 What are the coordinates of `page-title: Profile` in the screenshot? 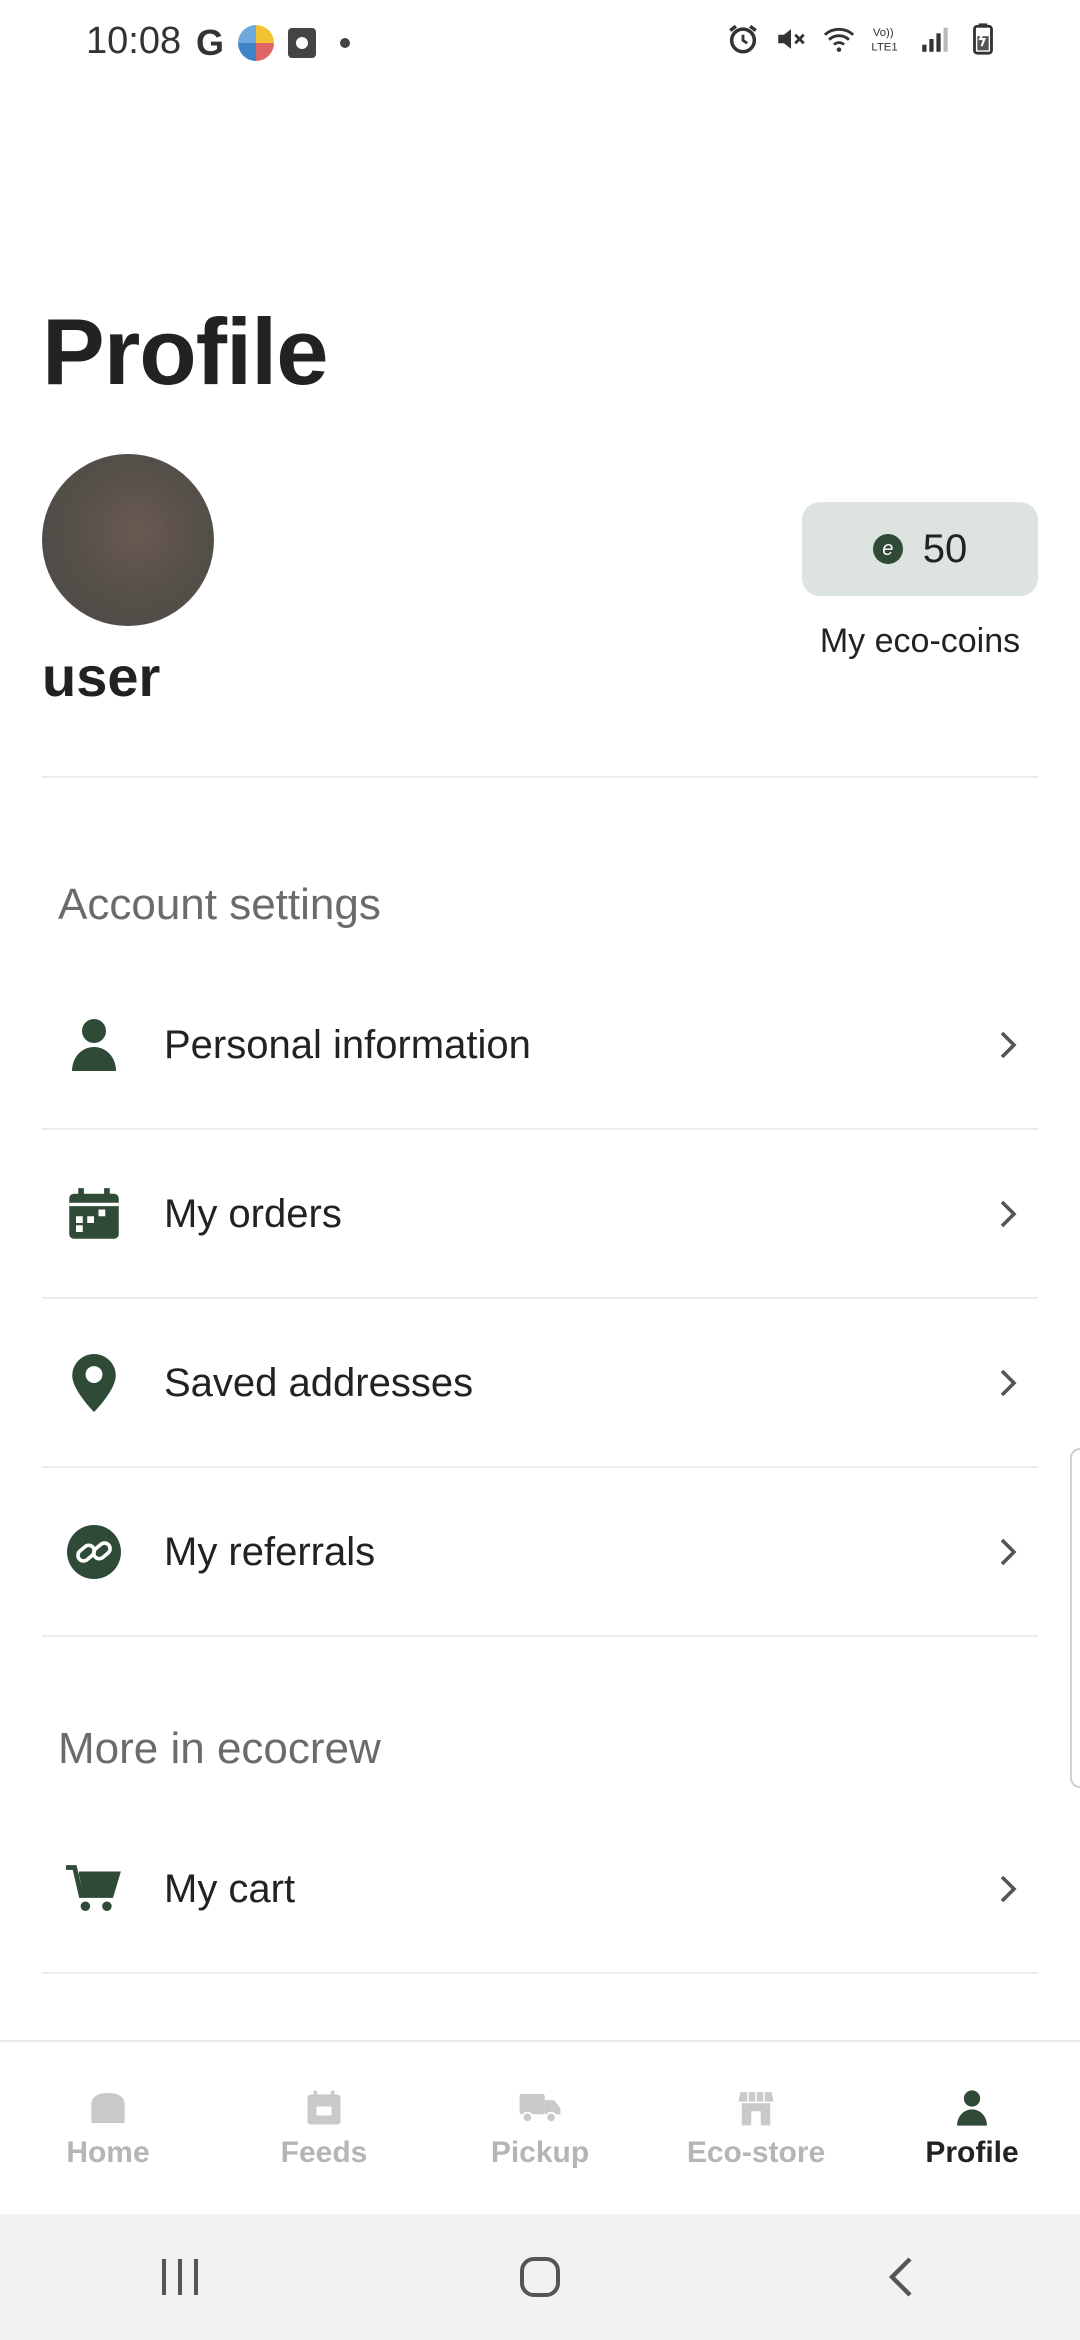 It's located at (185, 351).